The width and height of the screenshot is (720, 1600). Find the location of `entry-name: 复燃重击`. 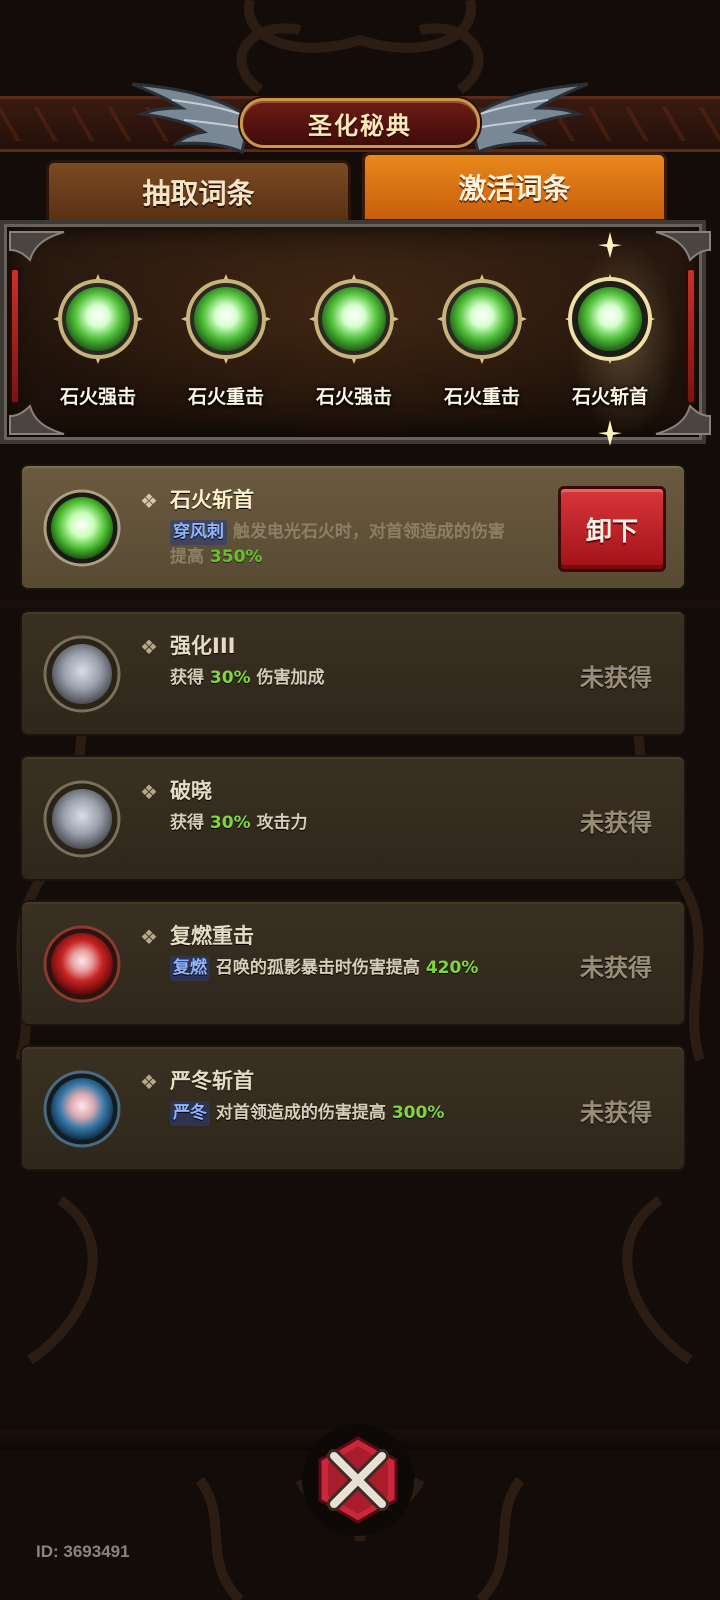

entry-name: 复燃重击 is located at coordinates (212, 936).